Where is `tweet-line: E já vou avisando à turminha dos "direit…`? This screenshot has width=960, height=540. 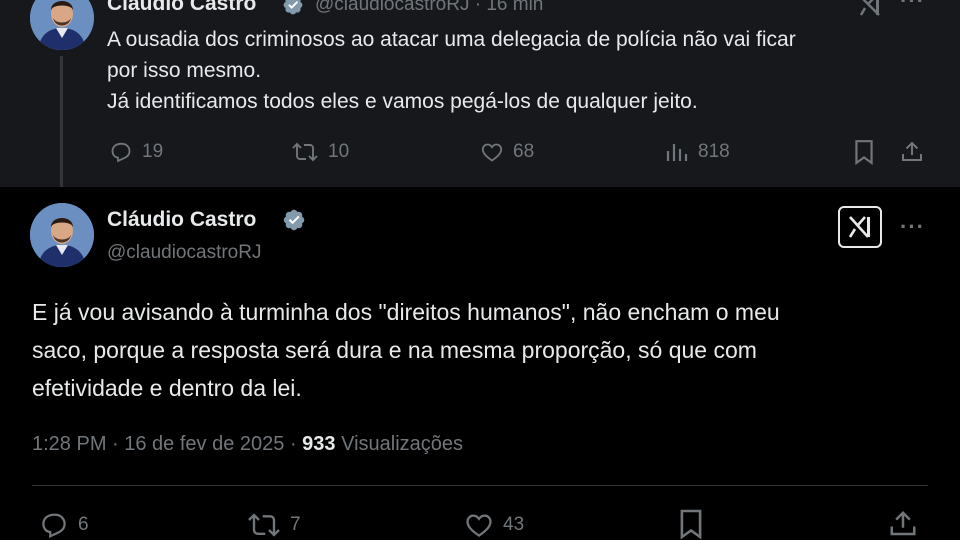
tweet-line: E já vou avisando à turminha dos "direit… is located at coordinates (406, 312).